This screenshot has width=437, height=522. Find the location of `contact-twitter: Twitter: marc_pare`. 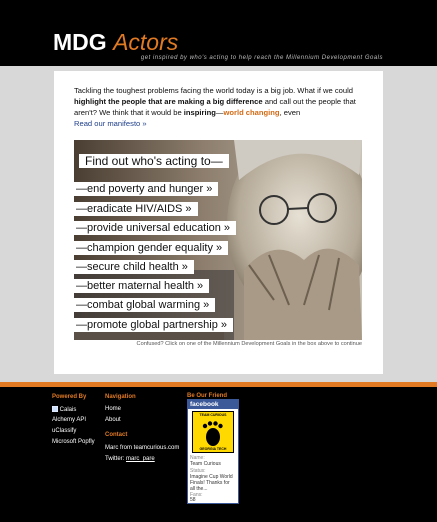

contact-twitter: Twitter: marc_pare is located at coordinates (130, 459).